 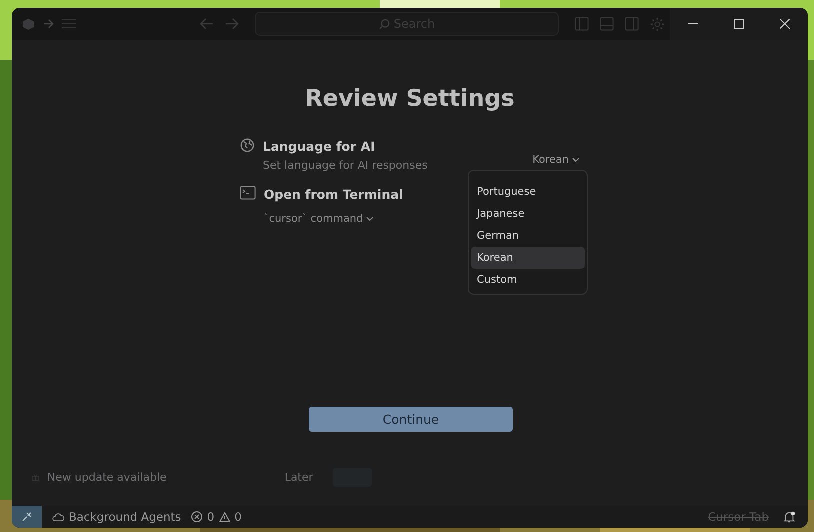 I want to click on command-dropdown: `cursor` command, so click(x=319, y=219).